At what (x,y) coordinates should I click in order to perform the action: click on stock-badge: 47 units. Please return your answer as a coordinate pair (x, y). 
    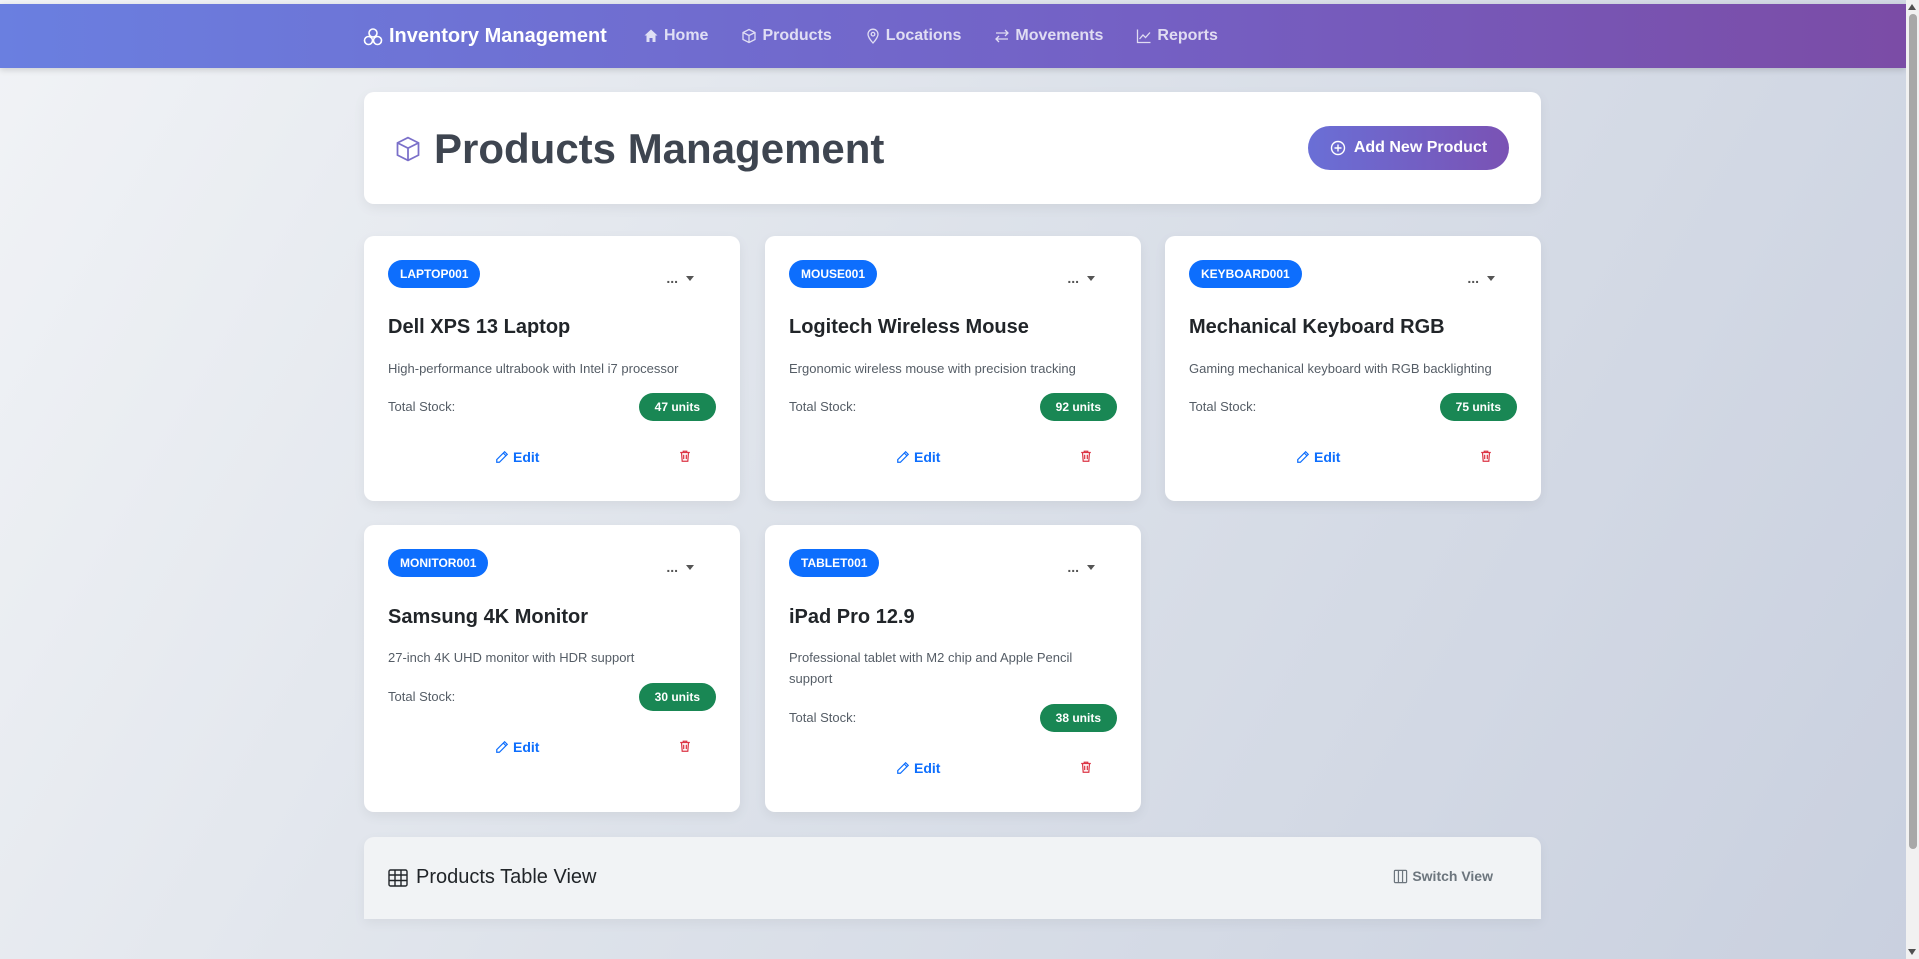
    Looking at the image, I should click on (677, 407).